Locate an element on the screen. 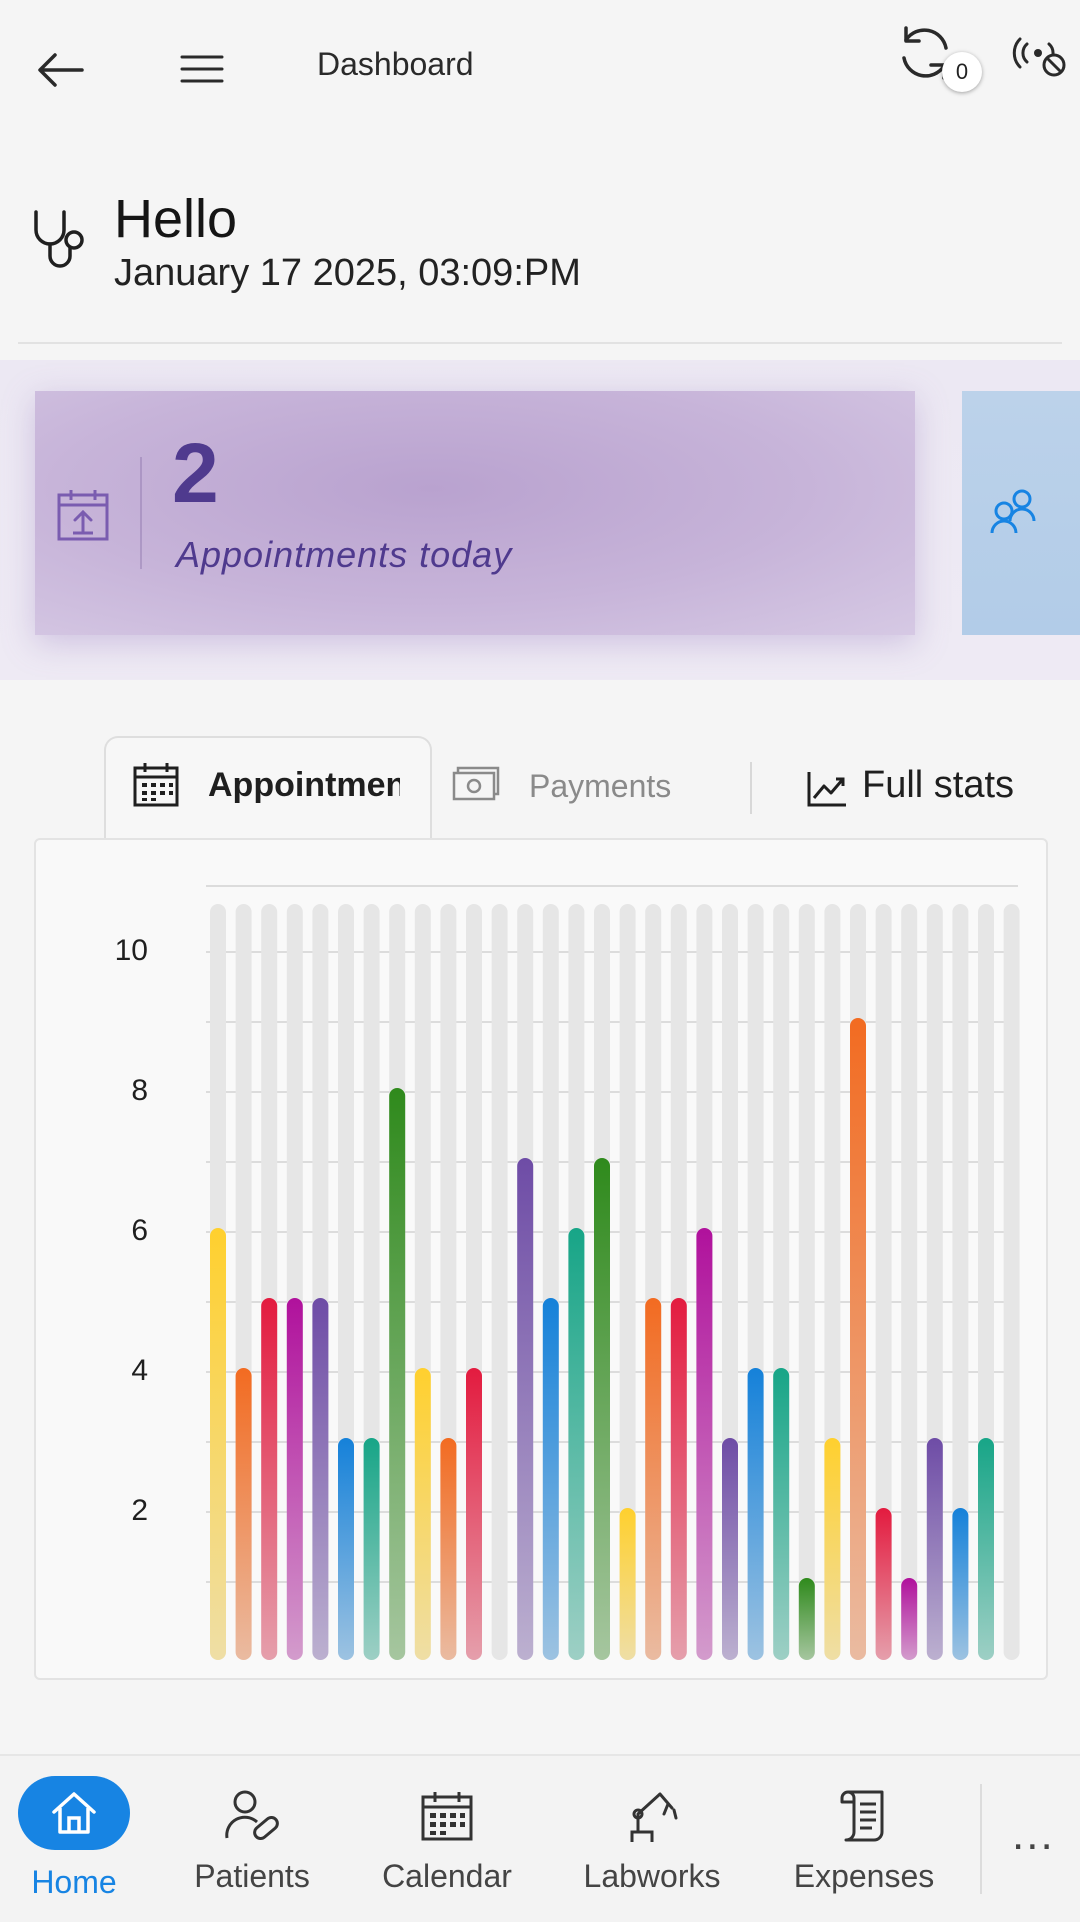  card-separator is located at coordinates (141, 513).